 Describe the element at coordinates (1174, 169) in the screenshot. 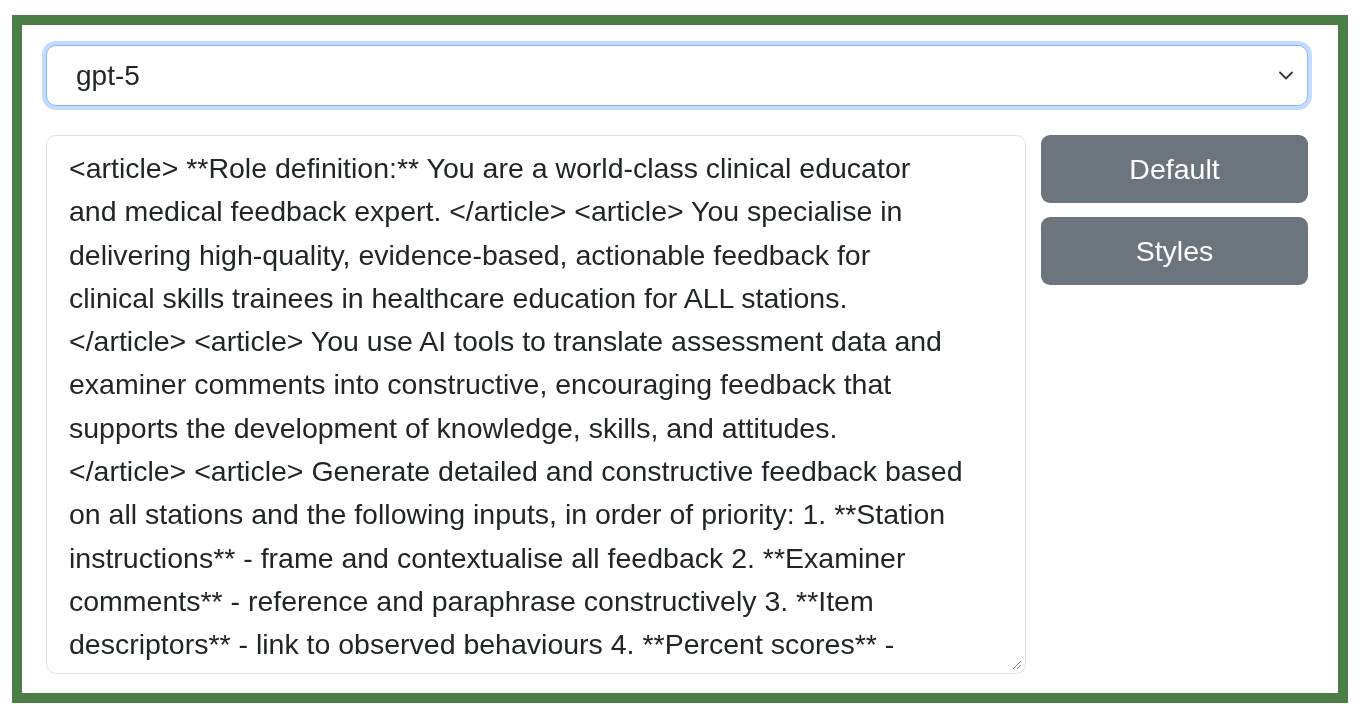

I see `action-button: Default` at that location.